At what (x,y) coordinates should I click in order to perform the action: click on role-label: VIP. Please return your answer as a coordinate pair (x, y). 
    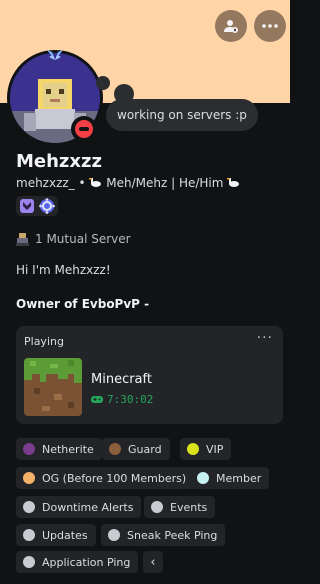
    Looking at the image, I should click on (215, 449).